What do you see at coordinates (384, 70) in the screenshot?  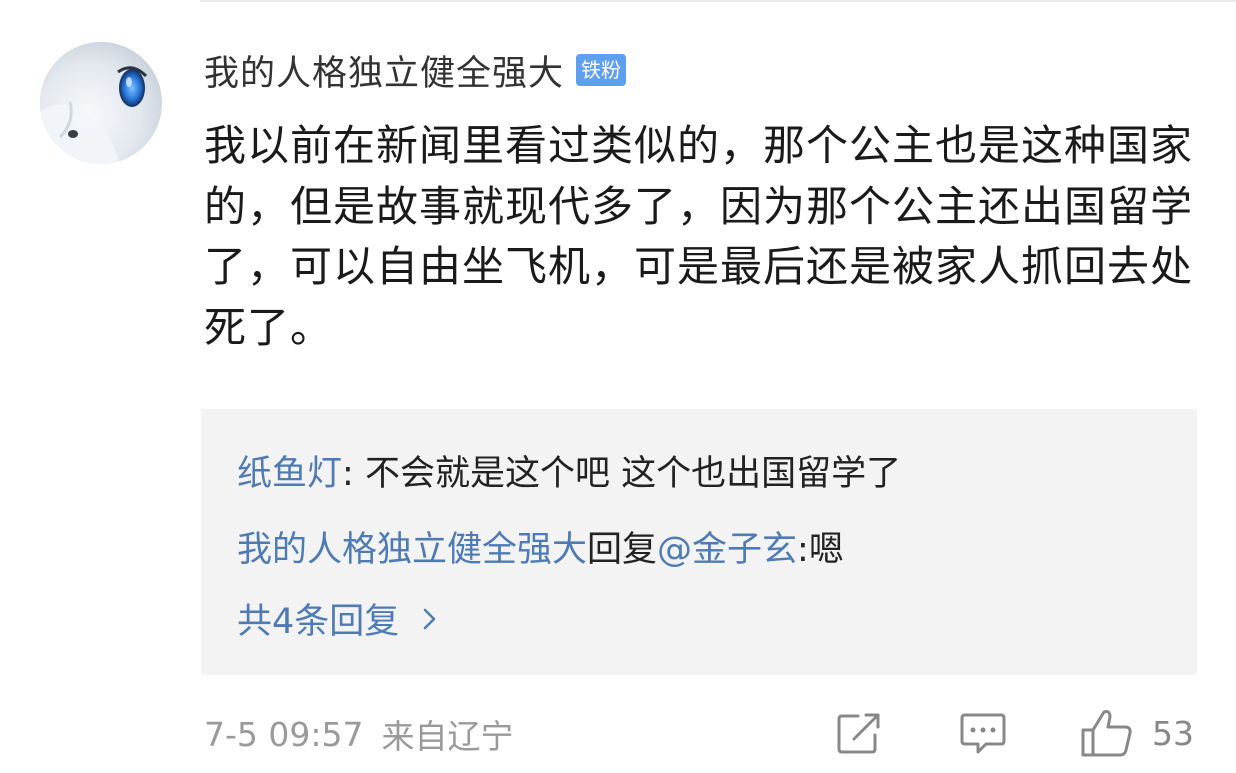 I see `comment-username: 我的人格独立健全强大` at bounding box center [384, 70].